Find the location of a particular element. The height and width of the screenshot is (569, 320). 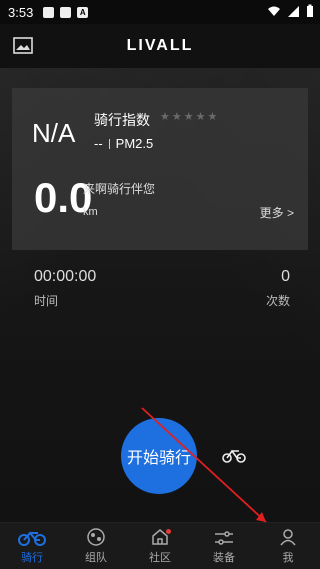

brand-logo: LIVALL is located at coordinates (160, 45).